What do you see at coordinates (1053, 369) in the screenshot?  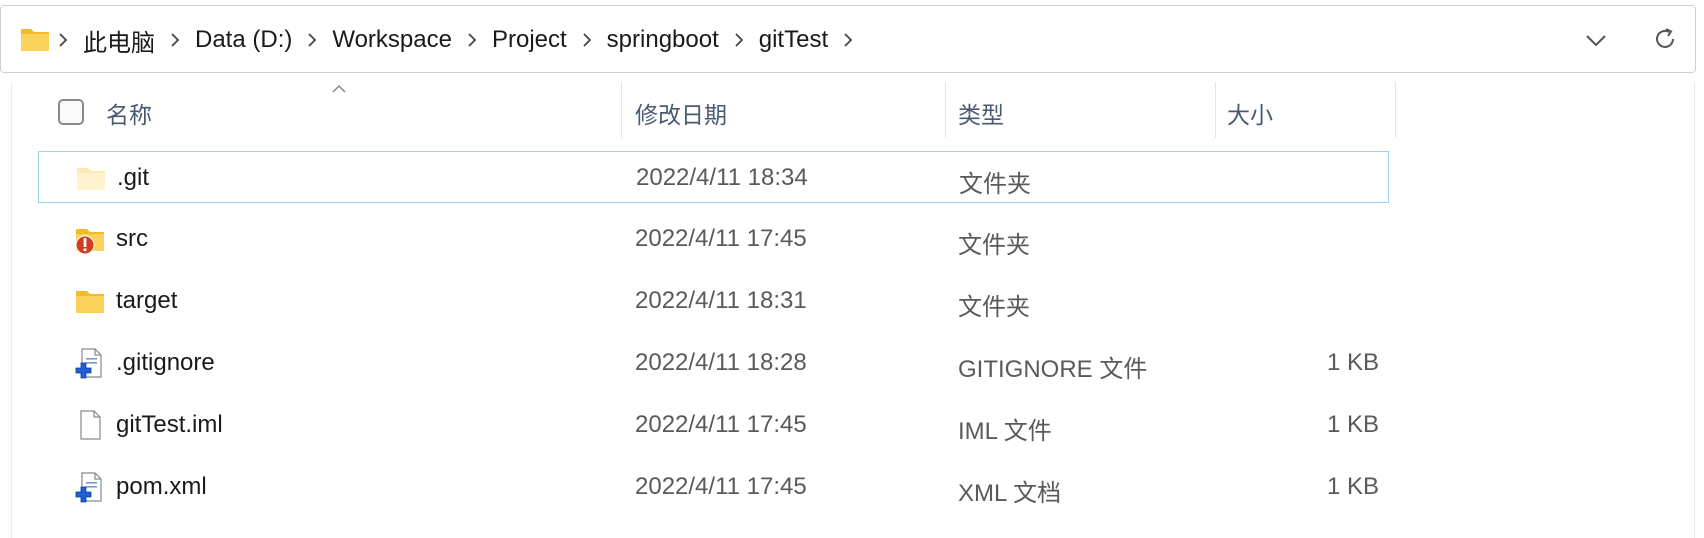 I see `file-type: GITIGNORE 文件` at bounding box center [1053, 369].